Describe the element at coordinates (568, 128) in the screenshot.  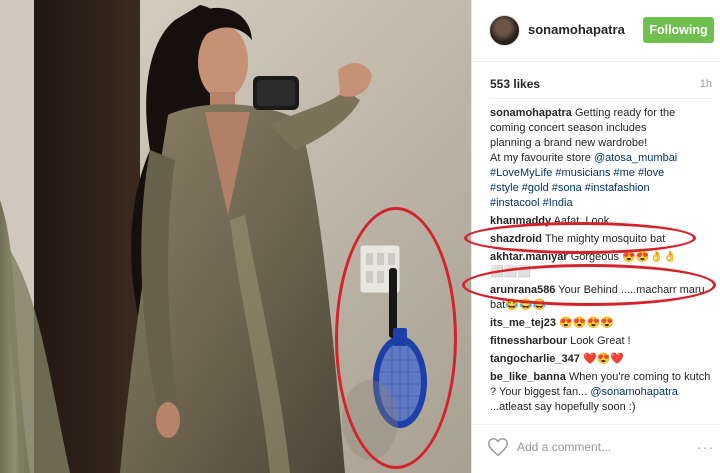
I see `caption-line-2: coming concert season includes` at that location.